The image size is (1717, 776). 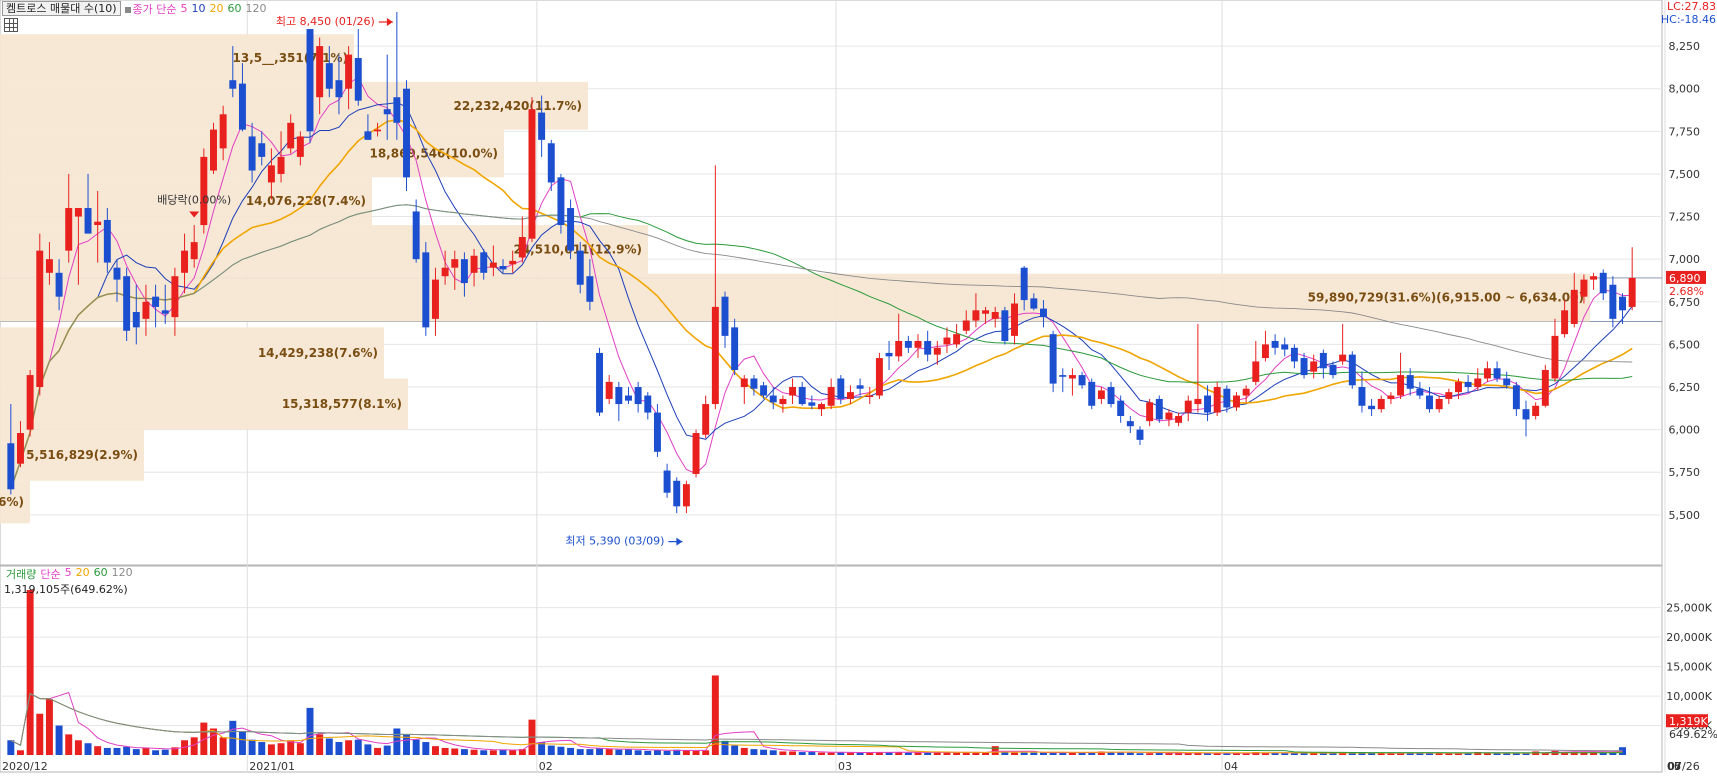 I want to click on x-tick-label: 04, so click(x=1231, y=766).